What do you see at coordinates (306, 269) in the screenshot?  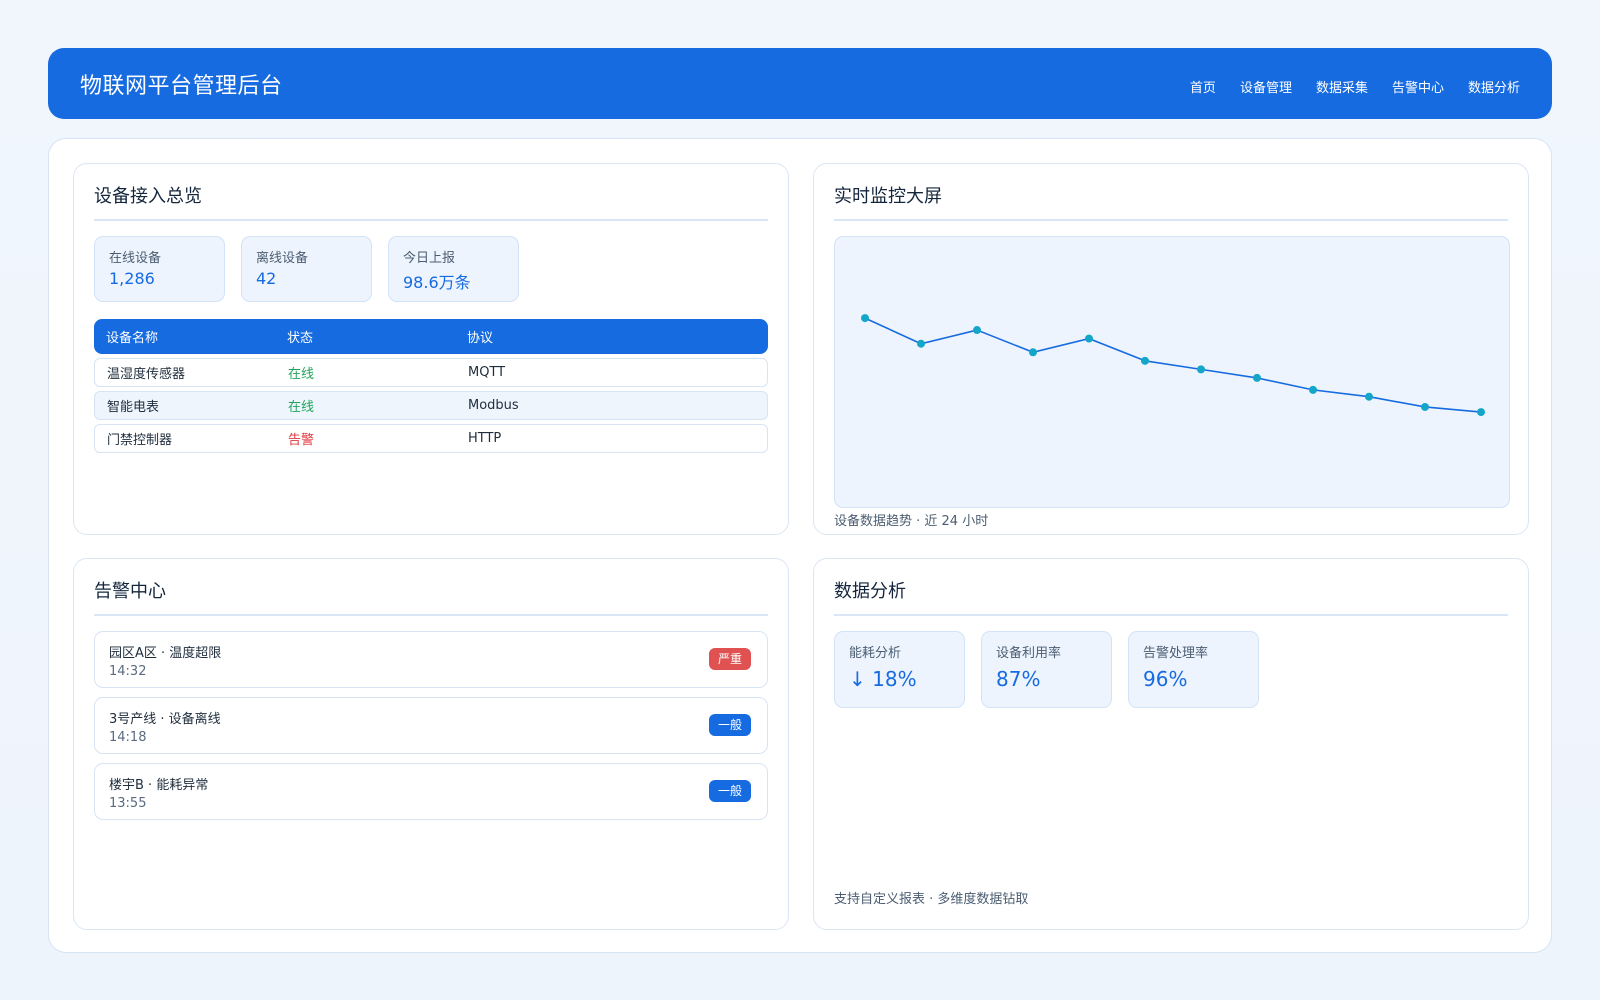 I see `stat-offline-devices: 离线设备 42` at bounding box center [306, 269].